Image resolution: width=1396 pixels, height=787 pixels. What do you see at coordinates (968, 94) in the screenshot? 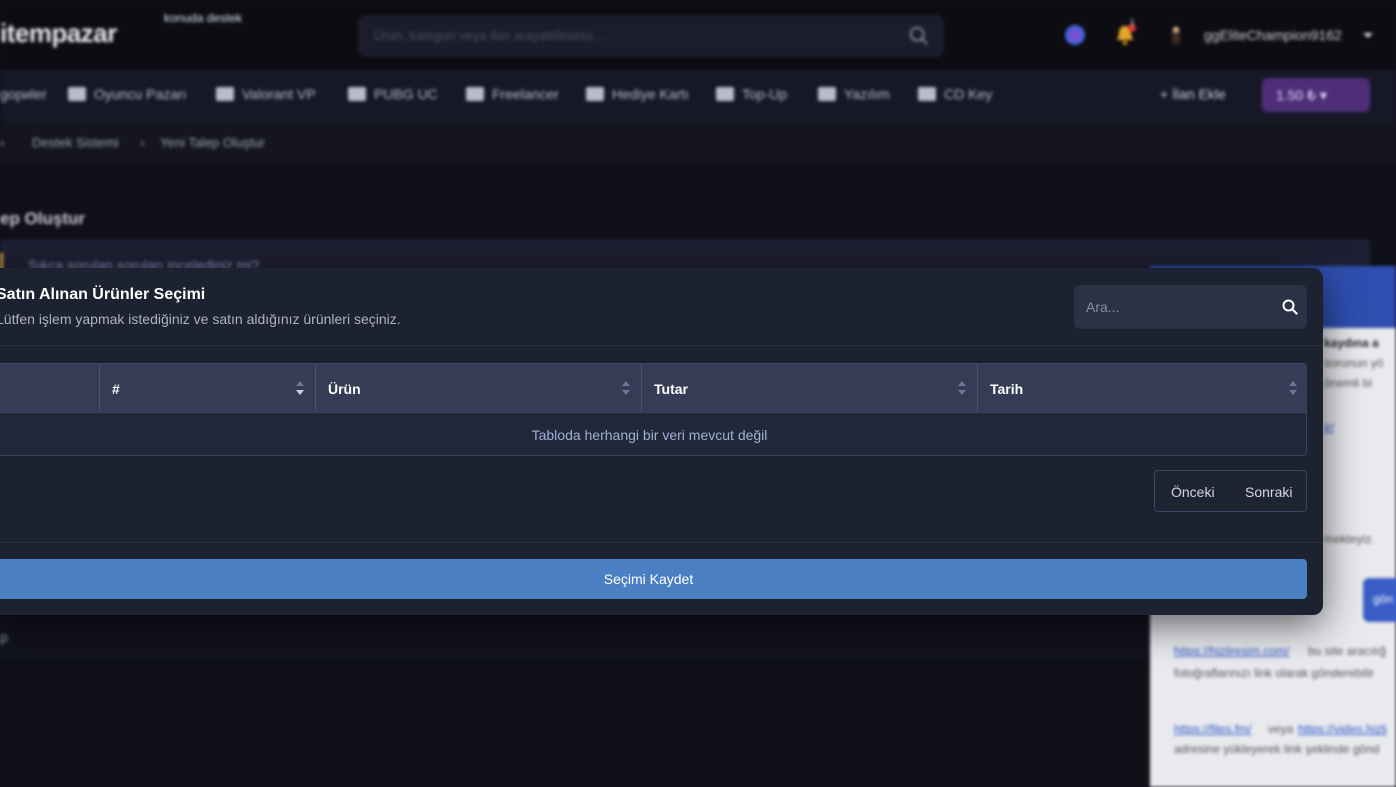
I see `nav-item-label: CD Key` at bounding box center [968, 94].